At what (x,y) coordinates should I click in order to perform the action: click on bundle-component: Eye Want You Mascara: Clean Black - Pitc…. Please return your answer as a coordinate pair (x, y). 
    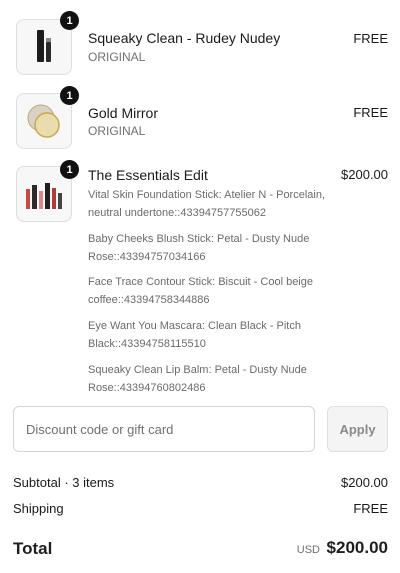
    Looking at the image, I should click on (194, 335).